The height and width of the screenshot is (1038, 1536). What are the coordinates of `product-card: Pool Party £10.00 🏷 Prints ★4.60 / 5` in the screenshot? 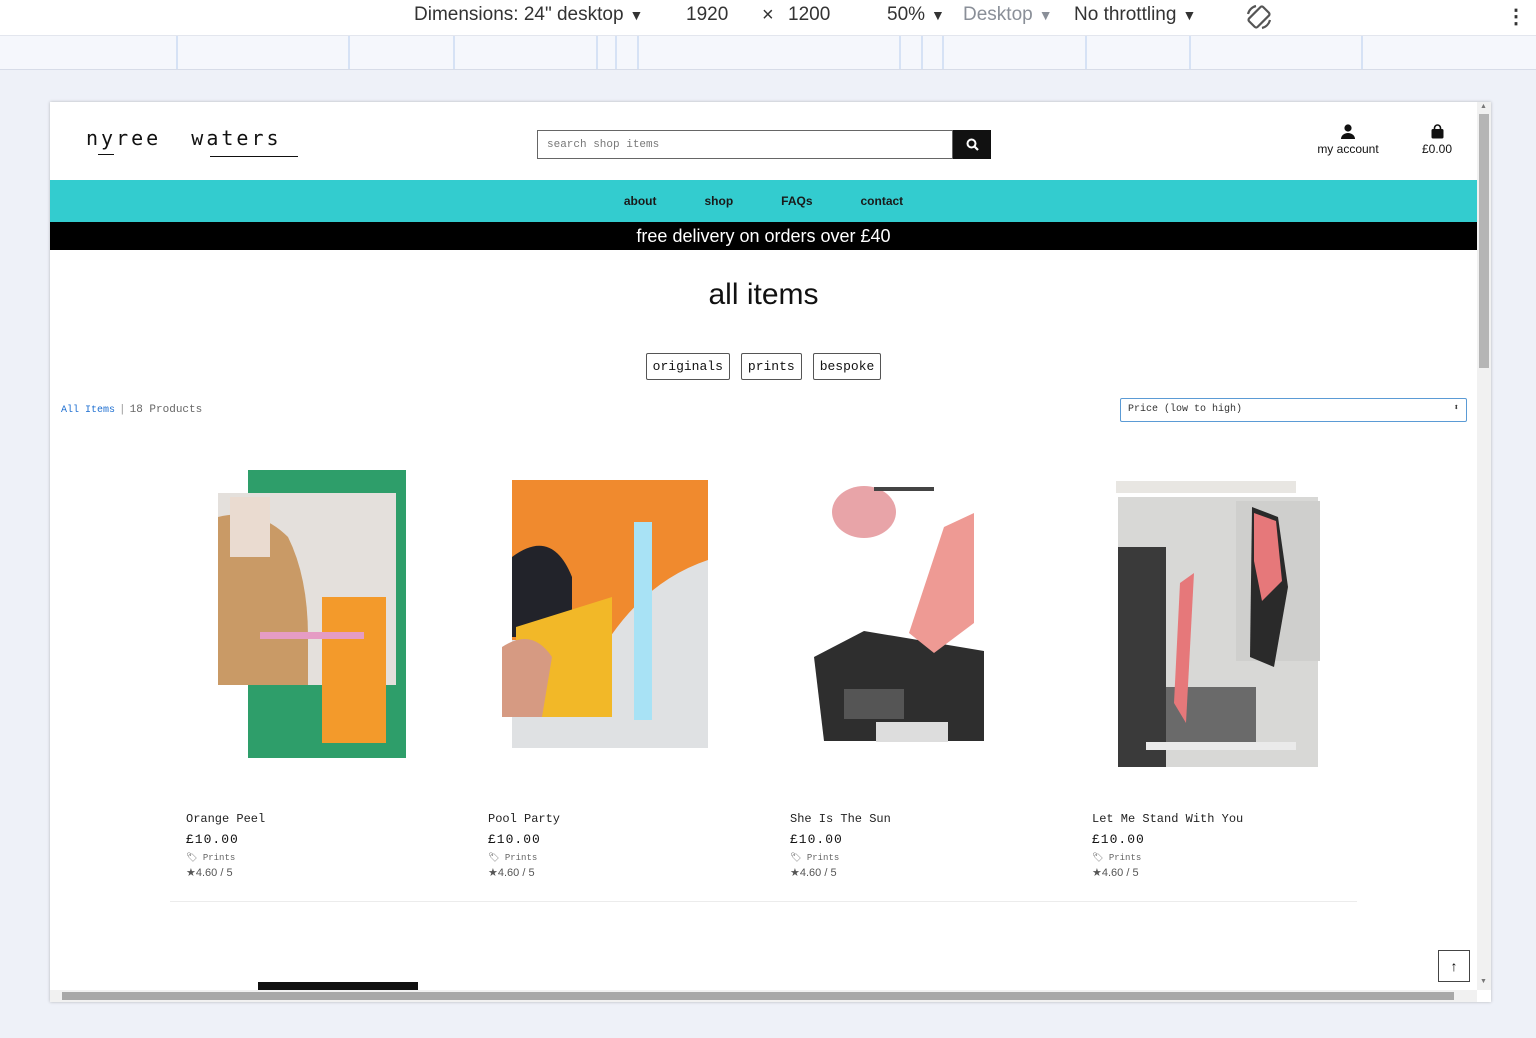 It's located at (612, 668).